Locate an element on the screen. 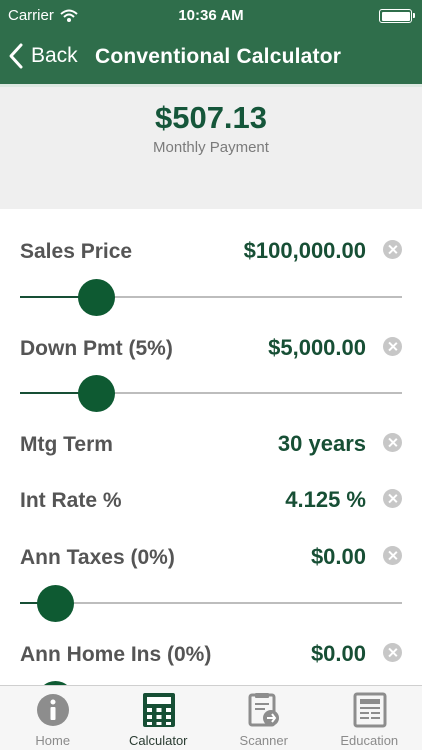  mortgage-term-value: 30 years is located at coordinates (322, 444).